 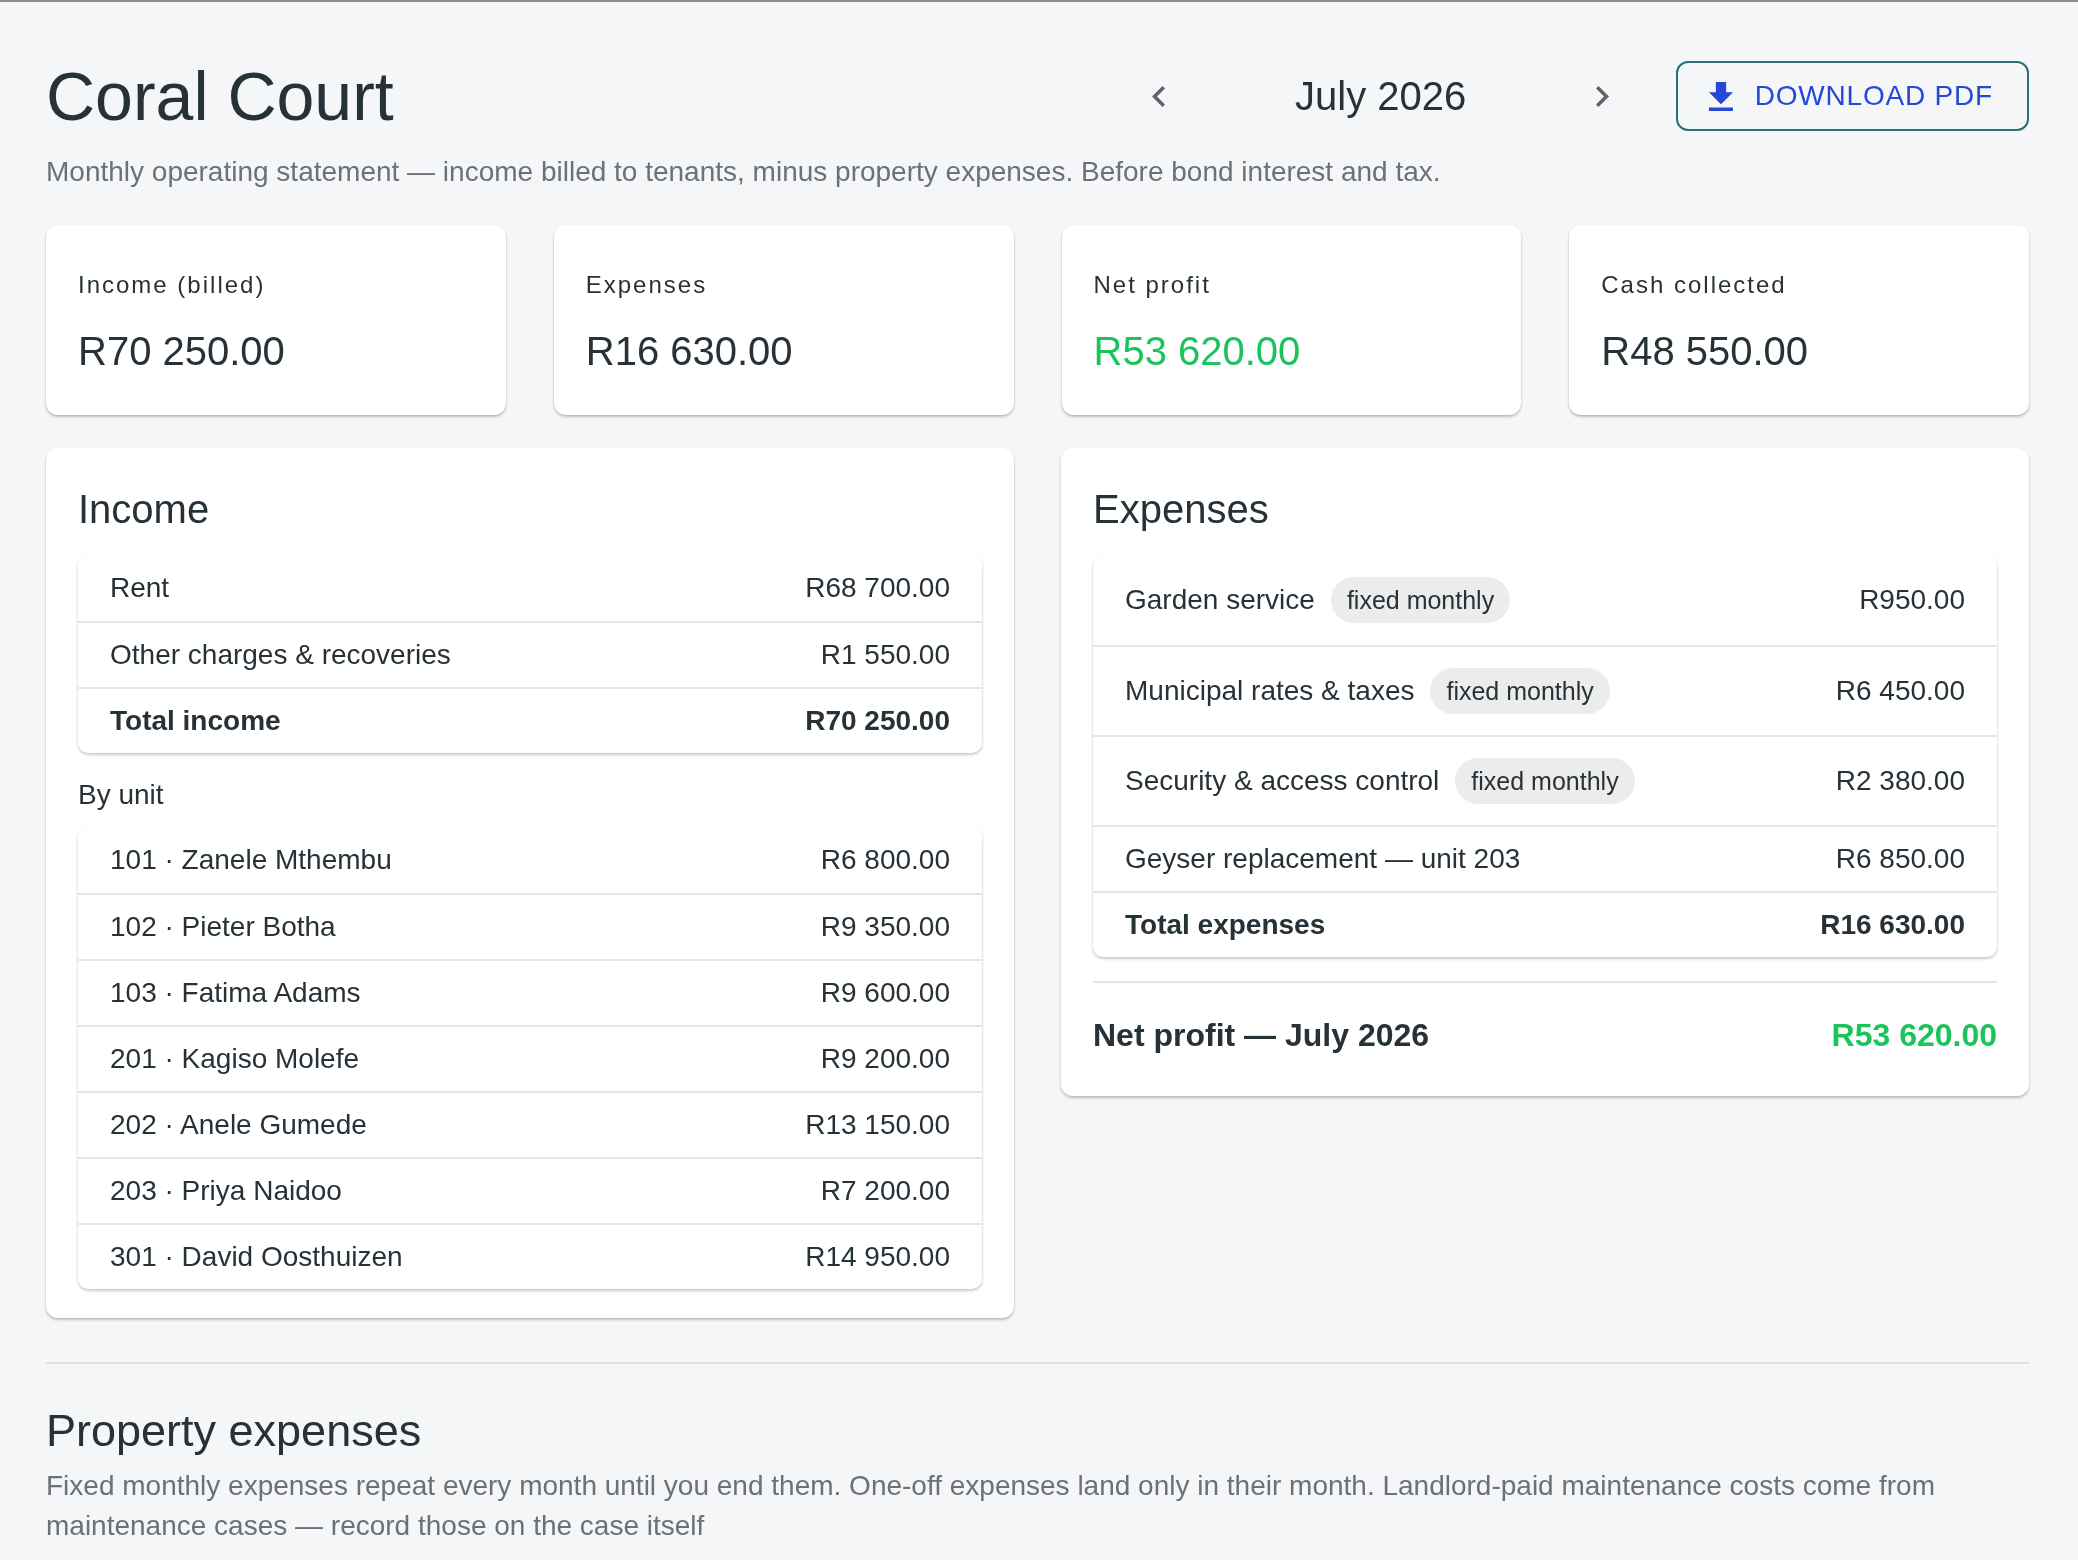 What do you see at coordinates (647, 285) in the screenshot?
I see `stat-label: Expenses` at bounding box center [647, 285].